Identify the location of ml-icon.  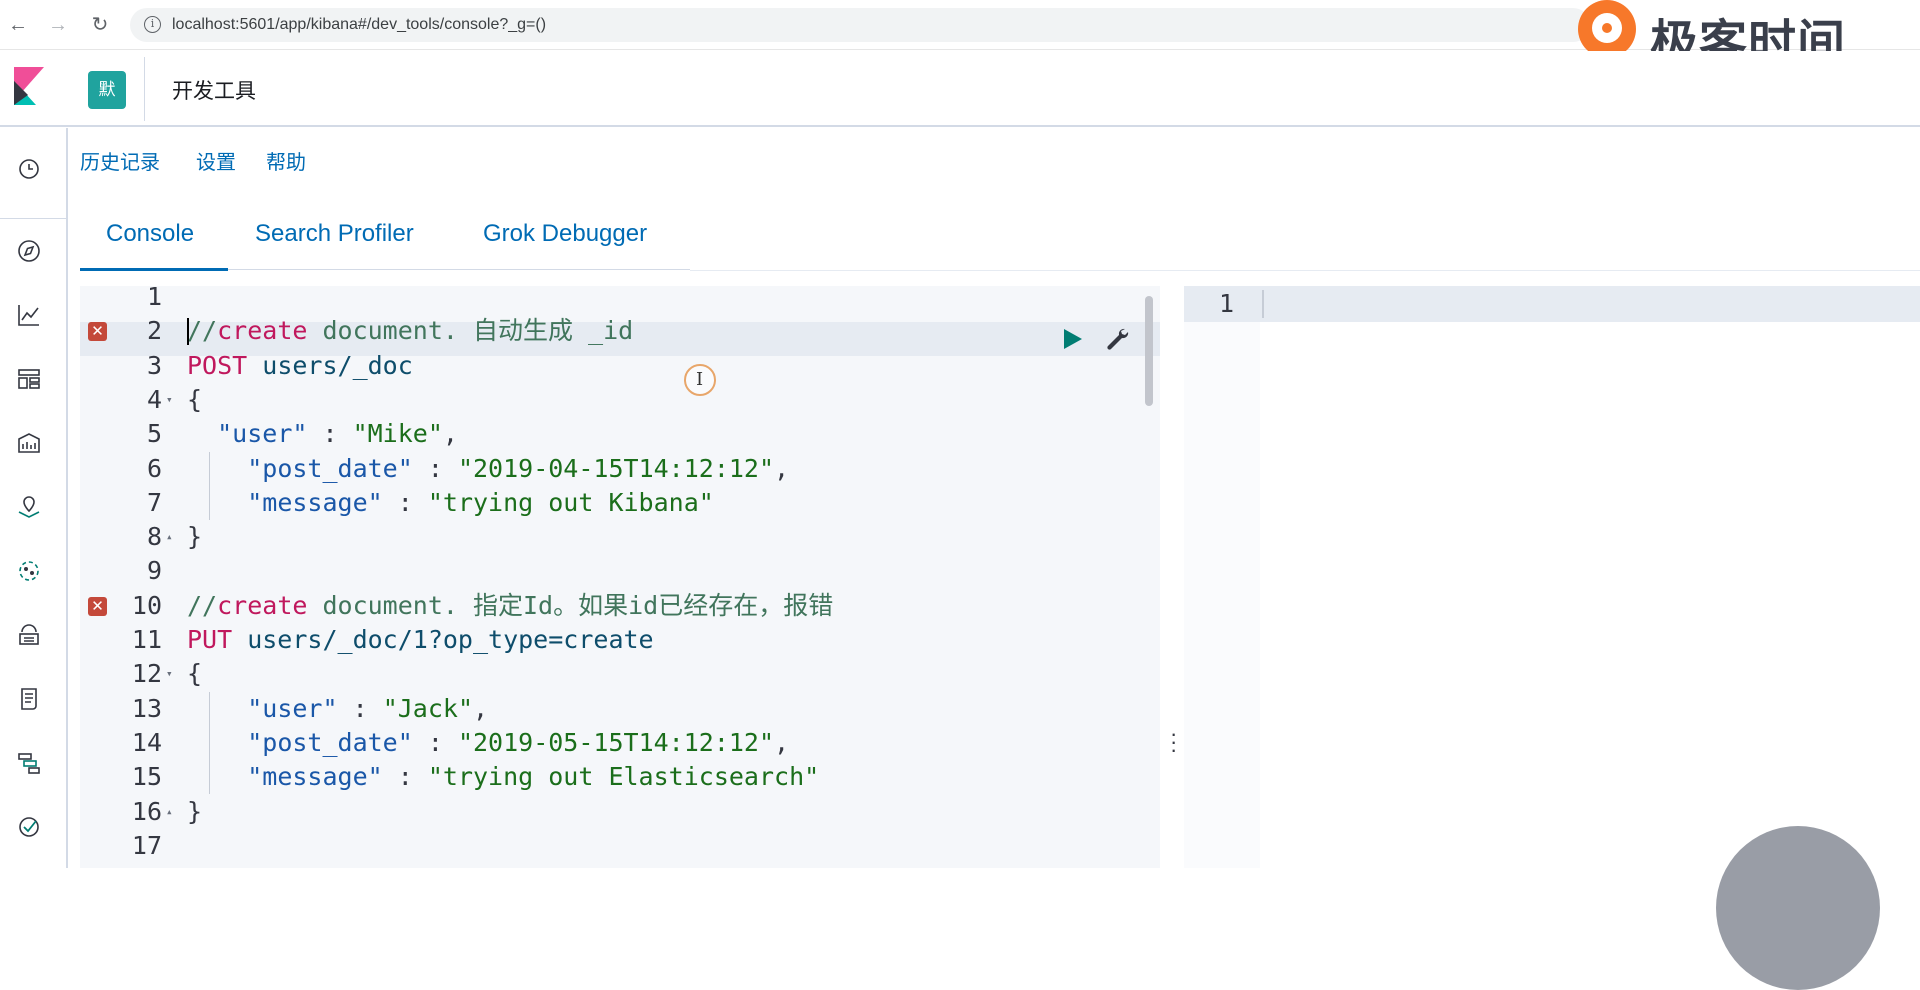
(29, 571).